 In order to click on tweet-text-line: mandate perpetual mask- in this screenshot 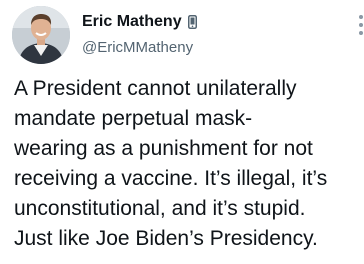, I will do `click(133, 118)`.